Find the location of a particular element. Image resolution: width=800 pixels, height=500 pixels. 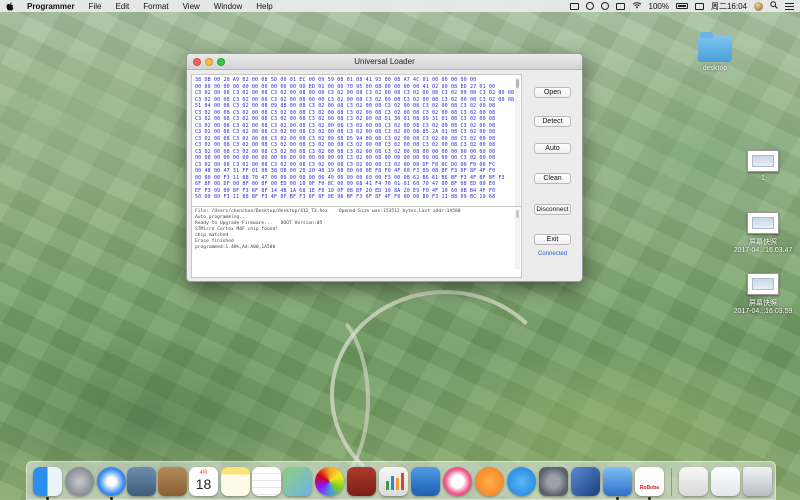

maps-icon is located at coordinates (297, 481).